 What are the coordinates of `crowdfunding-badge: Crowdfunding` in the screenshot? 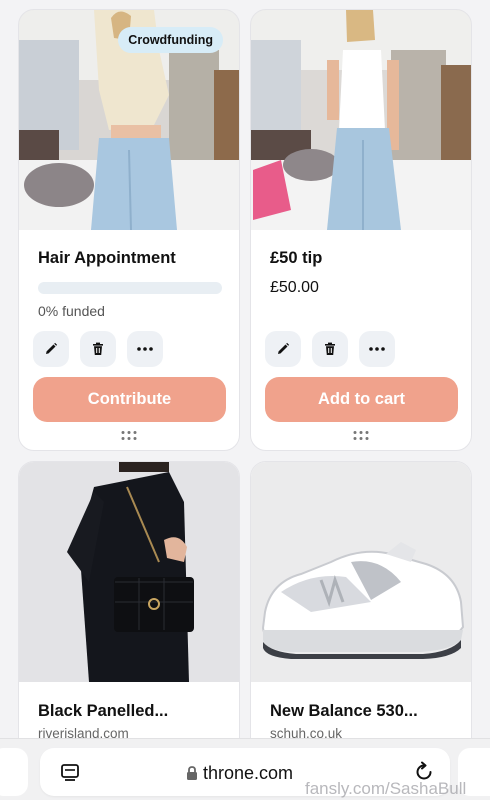 It's located at (170, 40).